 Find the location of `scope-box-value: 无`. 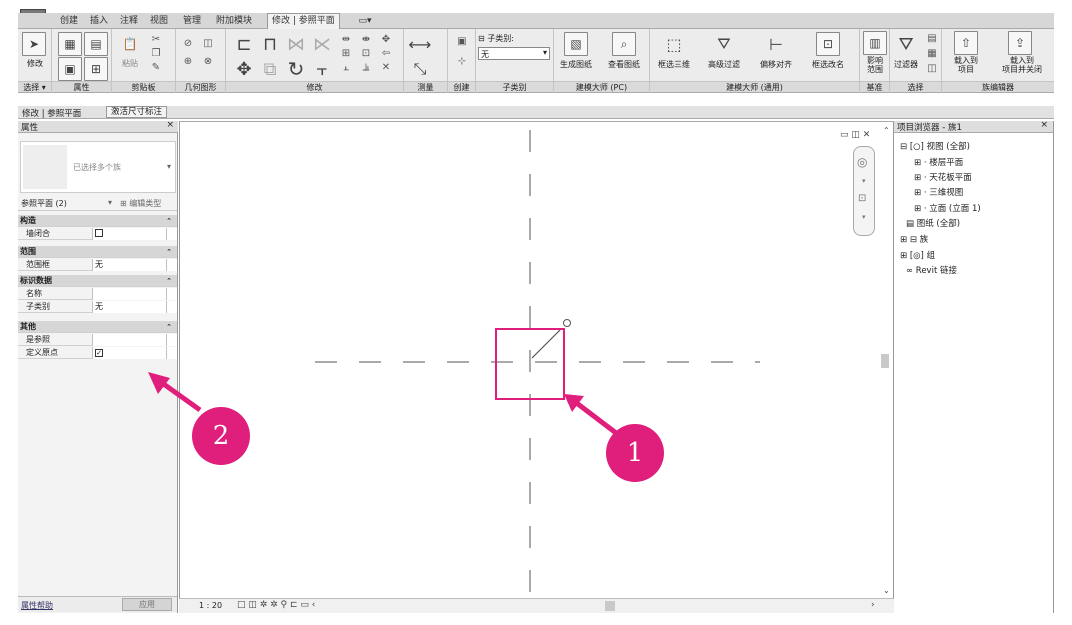

scope-box-value: 无 is located at coordinates (129, 265).